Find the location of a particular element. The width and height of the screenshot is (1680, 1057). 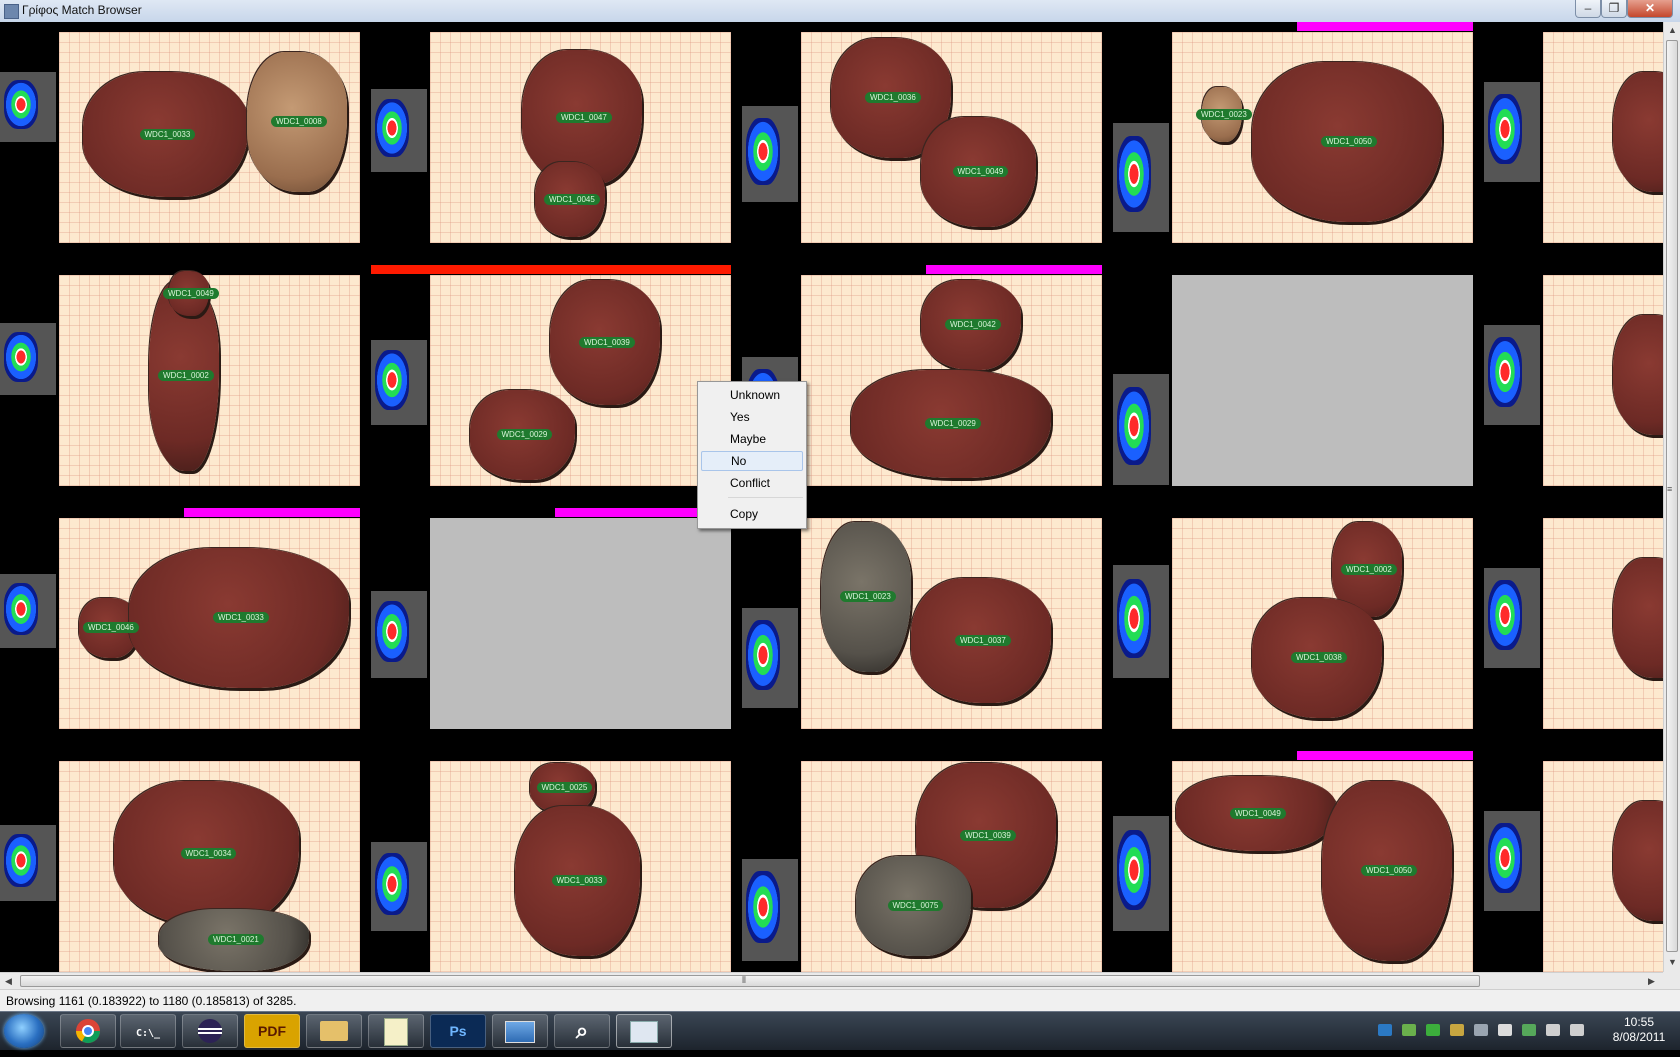

match-tile: WDC1_0039 WDC1_0029 is located at coordinates (556, 376).